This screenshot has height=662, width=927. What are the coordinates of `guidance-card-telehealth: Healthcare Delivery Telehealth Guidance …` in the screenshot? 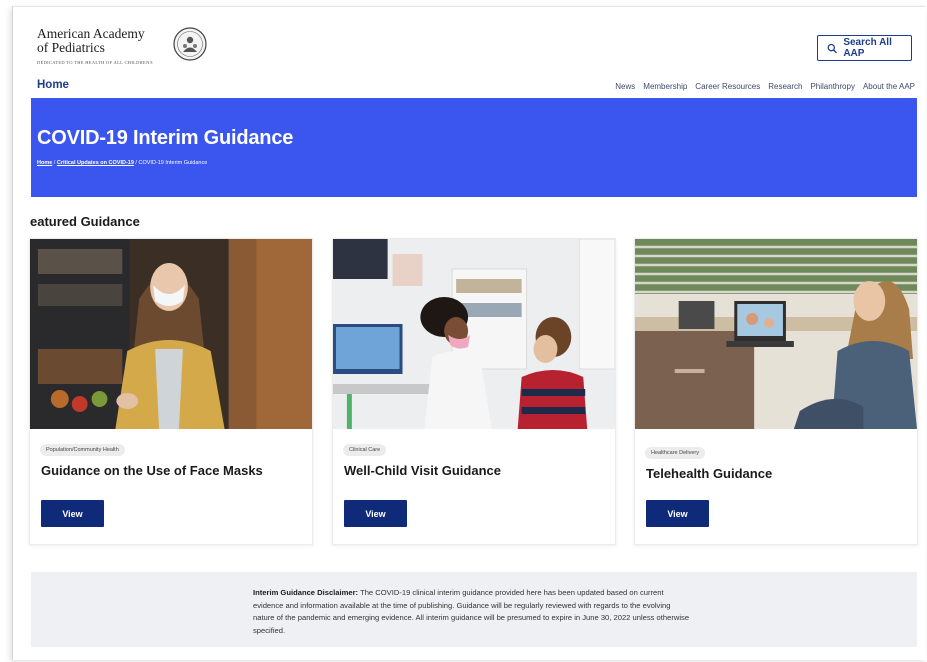 It's located at (776, 391).